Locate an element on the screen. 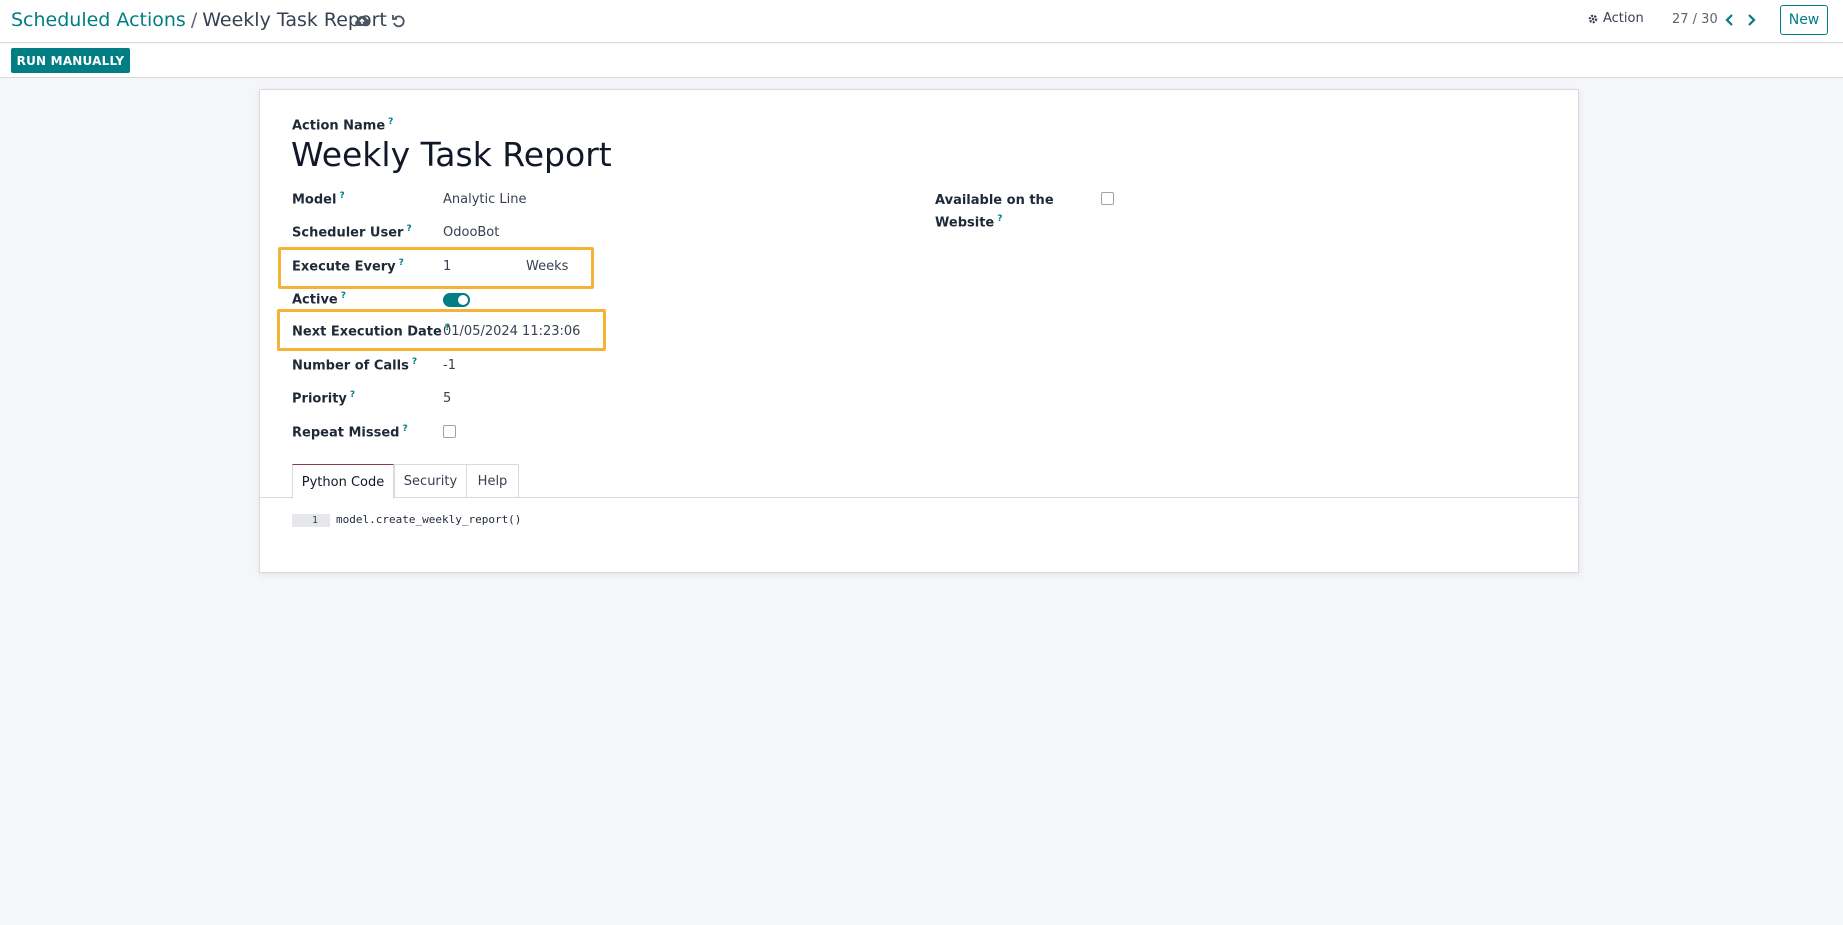 Image resolution: width=1843 pixels, height=925 pixels. run-manually-button: RUN MANUALLY is located at coordinates (70, 60).